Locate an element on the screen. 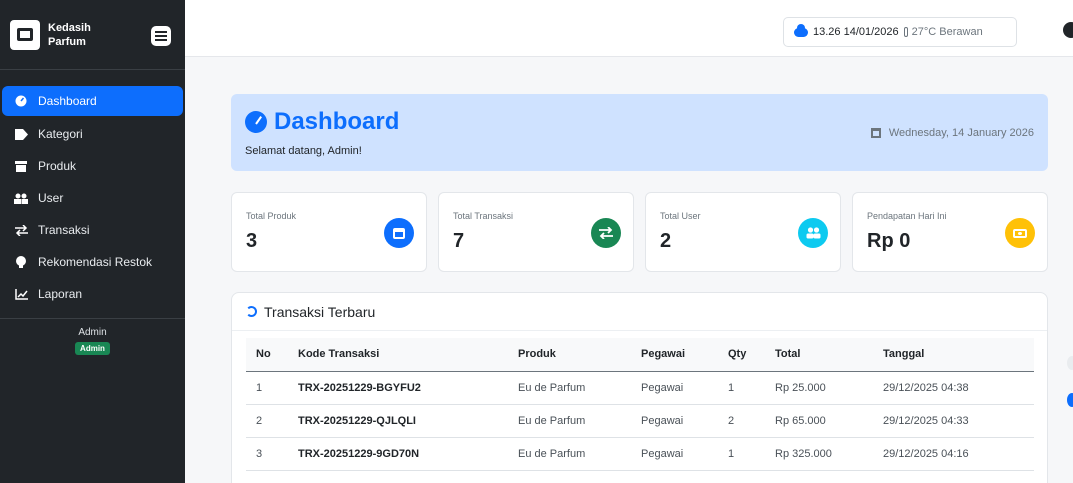  datetime-text: 13.26 14/01/2026 is located at coordinates (856, 32).